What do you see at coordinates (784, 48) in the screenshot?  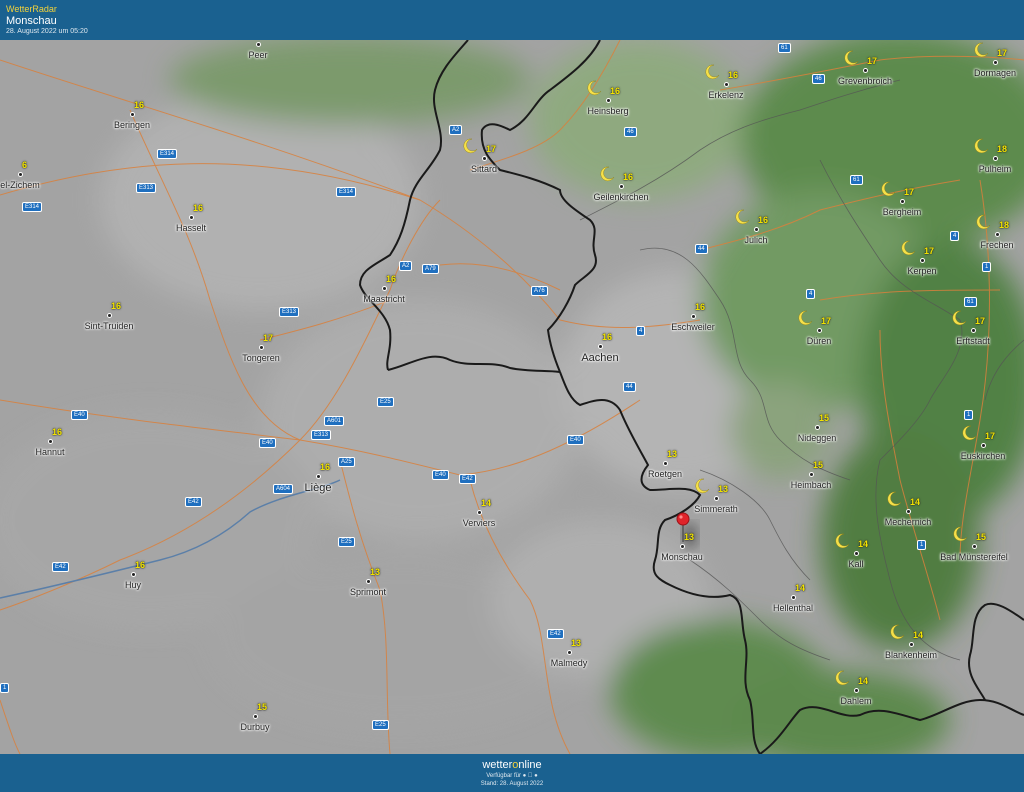 I see `road-shield-r61a: 61` at bounding box center [784, 48].